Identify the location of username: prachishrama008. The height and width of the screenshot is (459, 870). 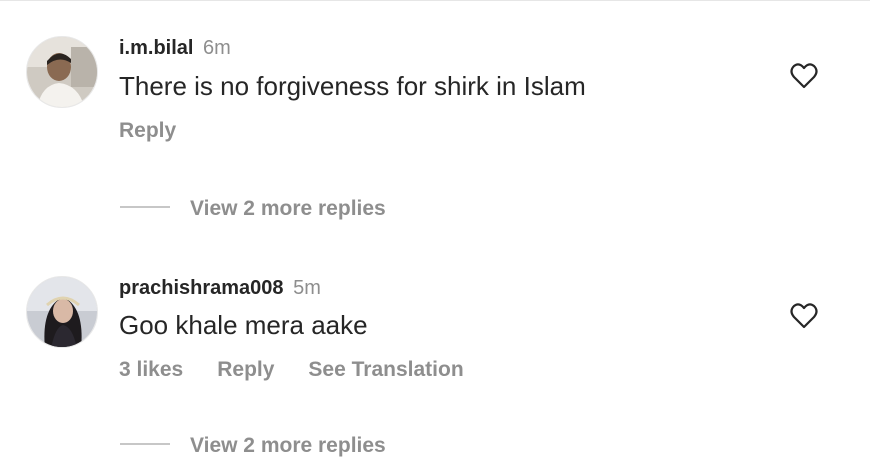
(201, 288).